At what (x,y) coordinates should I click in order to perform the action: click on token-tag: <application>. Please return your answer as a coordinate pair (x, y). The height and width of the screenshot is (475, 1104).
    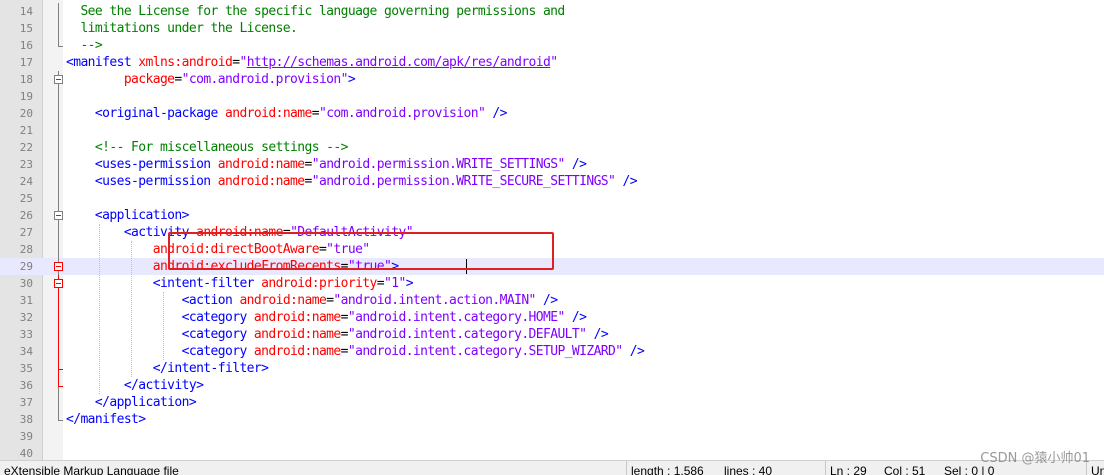
    Looking at the image, I should click on (128, 215).